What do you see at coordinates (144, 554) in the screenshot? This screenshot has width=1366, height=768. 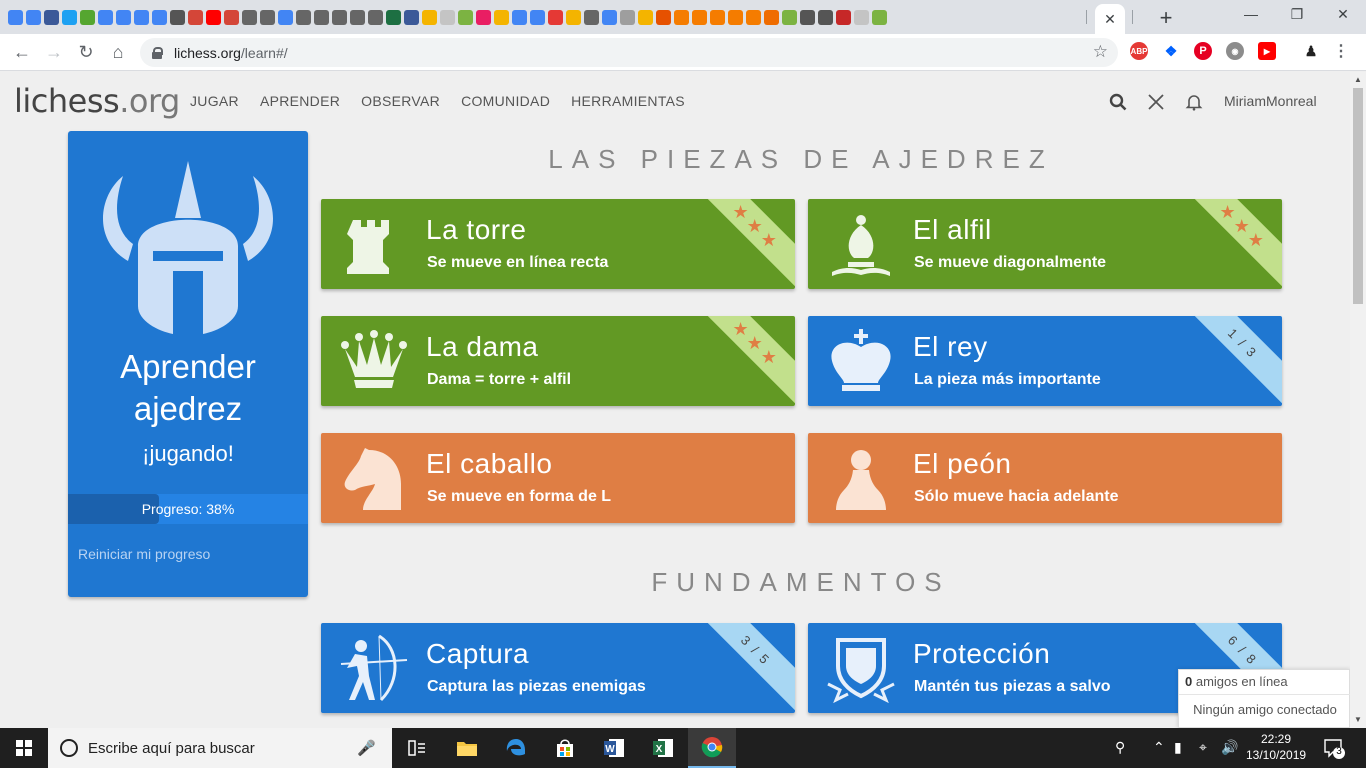 I see `reset-progress-link: Reiniciar mi progreso` at bounding box center [144, 554].